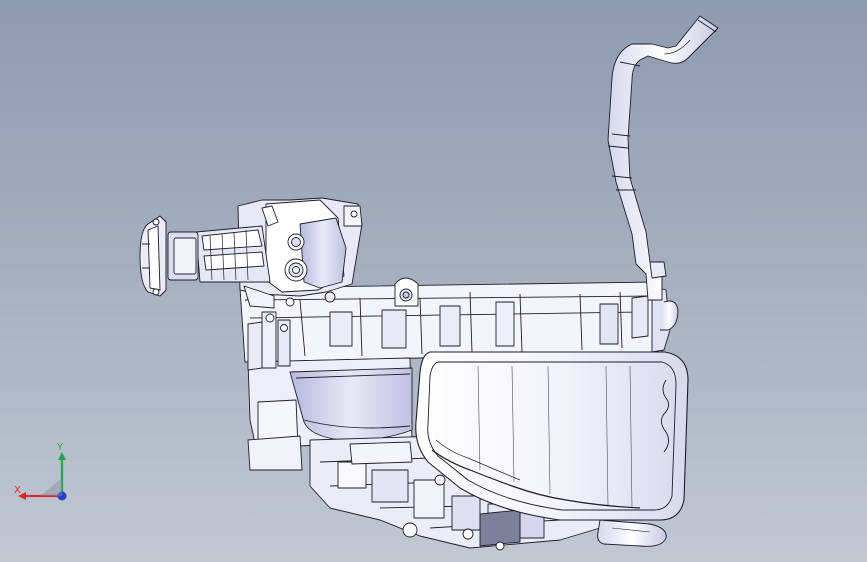 The height and width of the screenshot is (562, 867). Describe the element at coordinates (40, 471) in the screenshot. I see `view-orientation-triad: X Y` at that location.